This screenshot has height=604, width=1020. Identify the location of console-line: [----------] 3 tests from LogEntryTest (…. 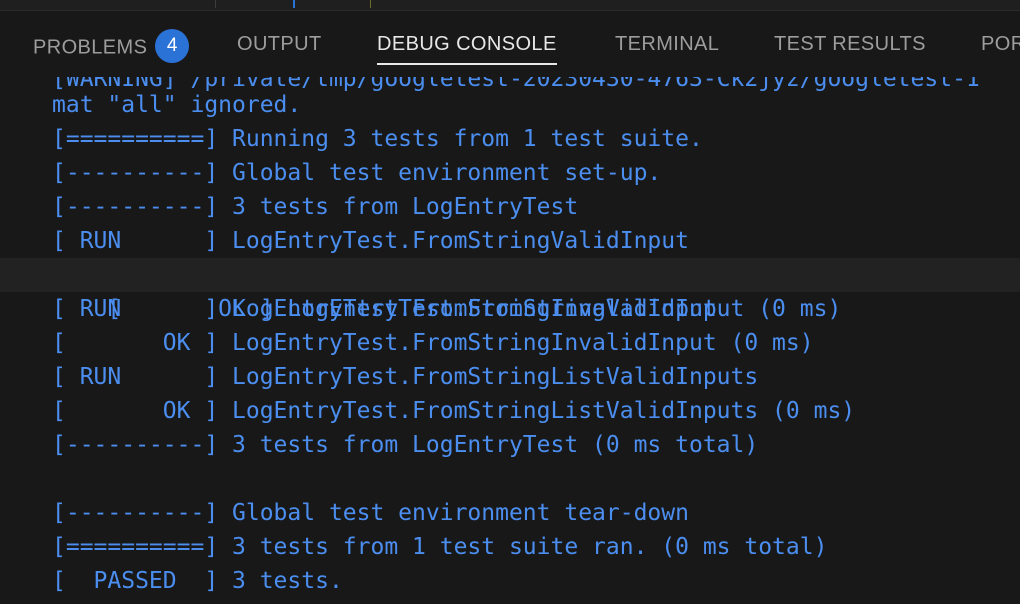
(405, 445).